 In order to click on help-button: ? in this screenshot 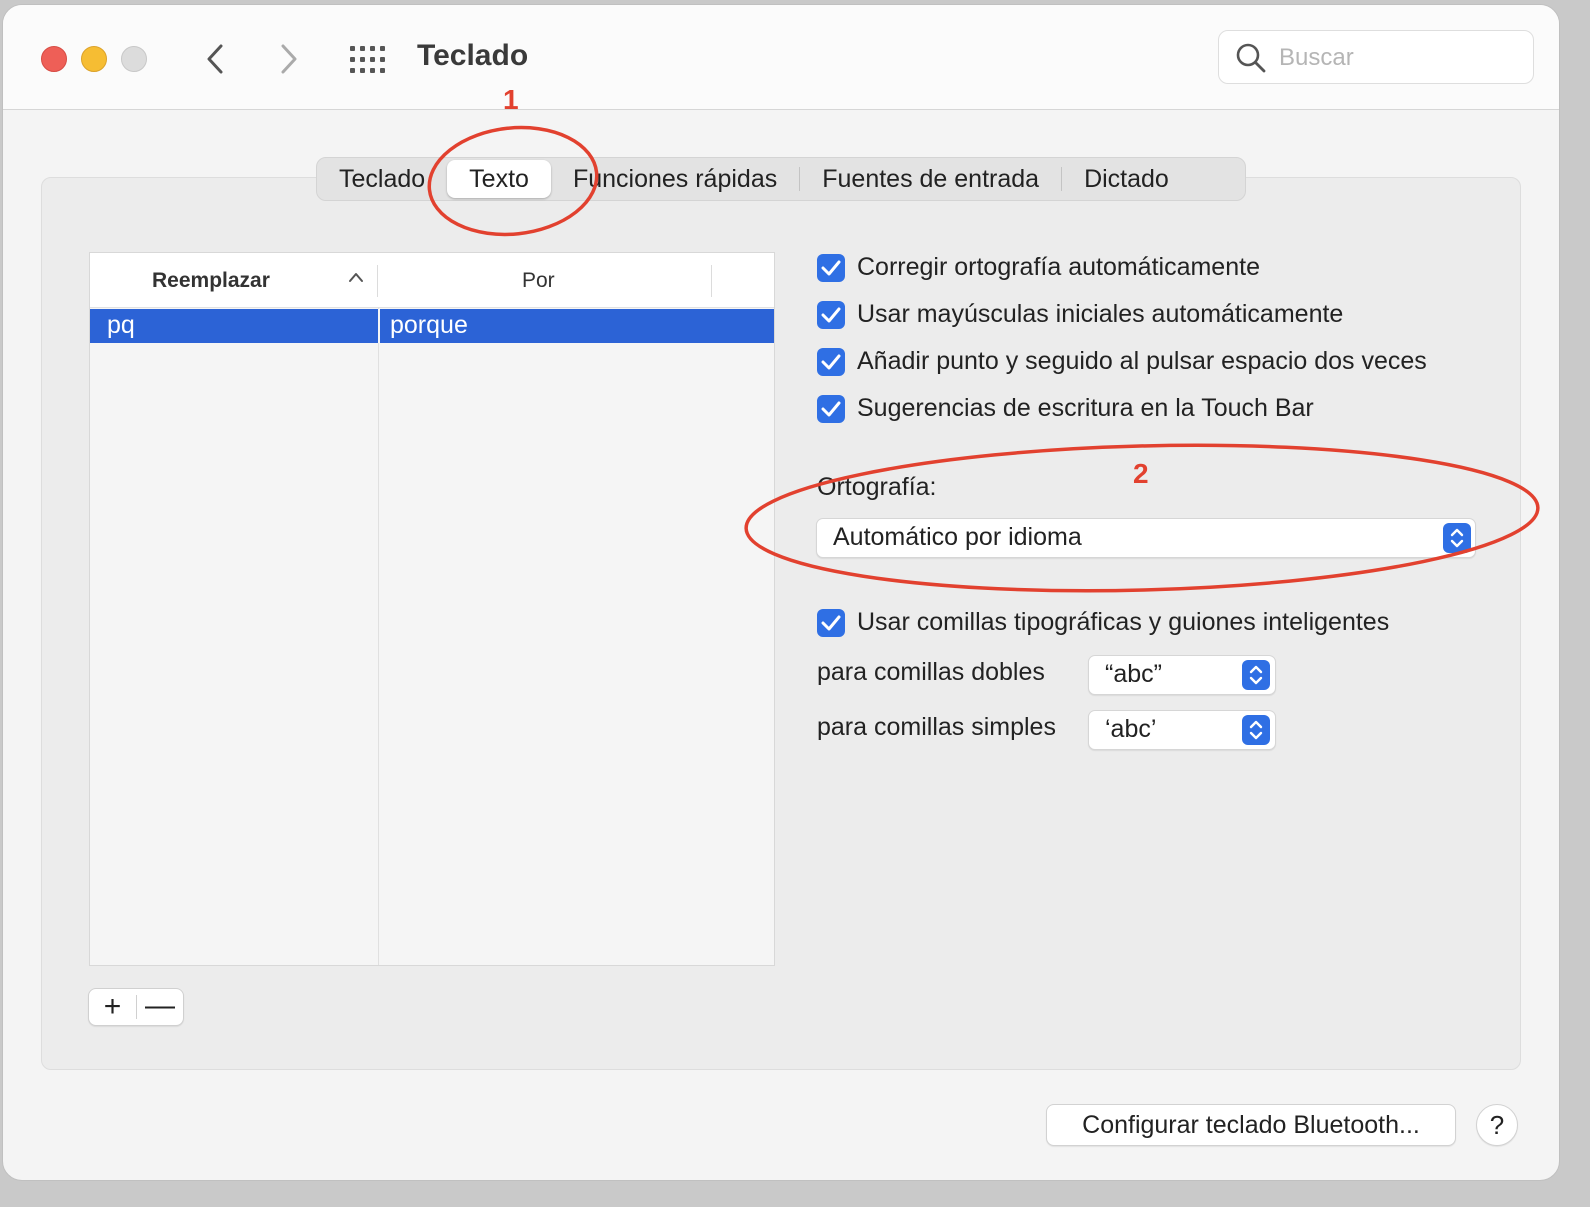, I will do `click(1497, 1125)`.